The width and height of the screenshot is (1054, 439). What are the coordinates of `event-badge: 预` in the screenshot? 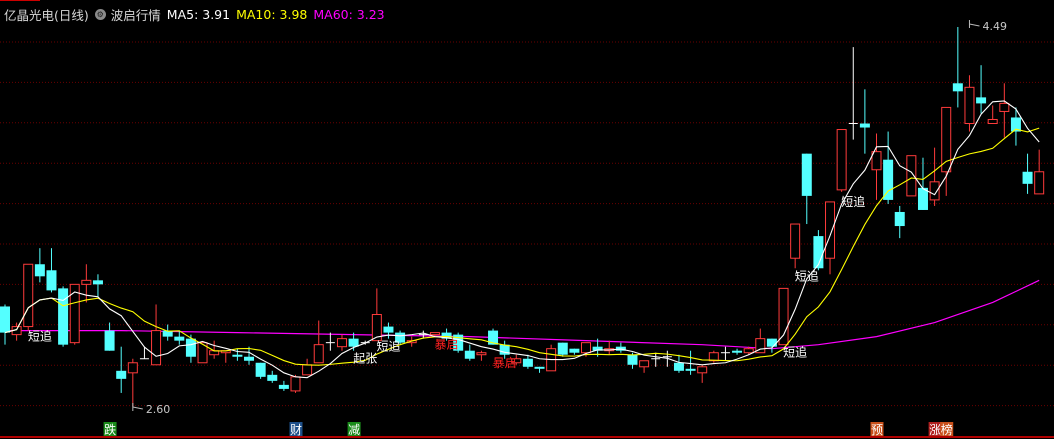 It's located at (877, 429).